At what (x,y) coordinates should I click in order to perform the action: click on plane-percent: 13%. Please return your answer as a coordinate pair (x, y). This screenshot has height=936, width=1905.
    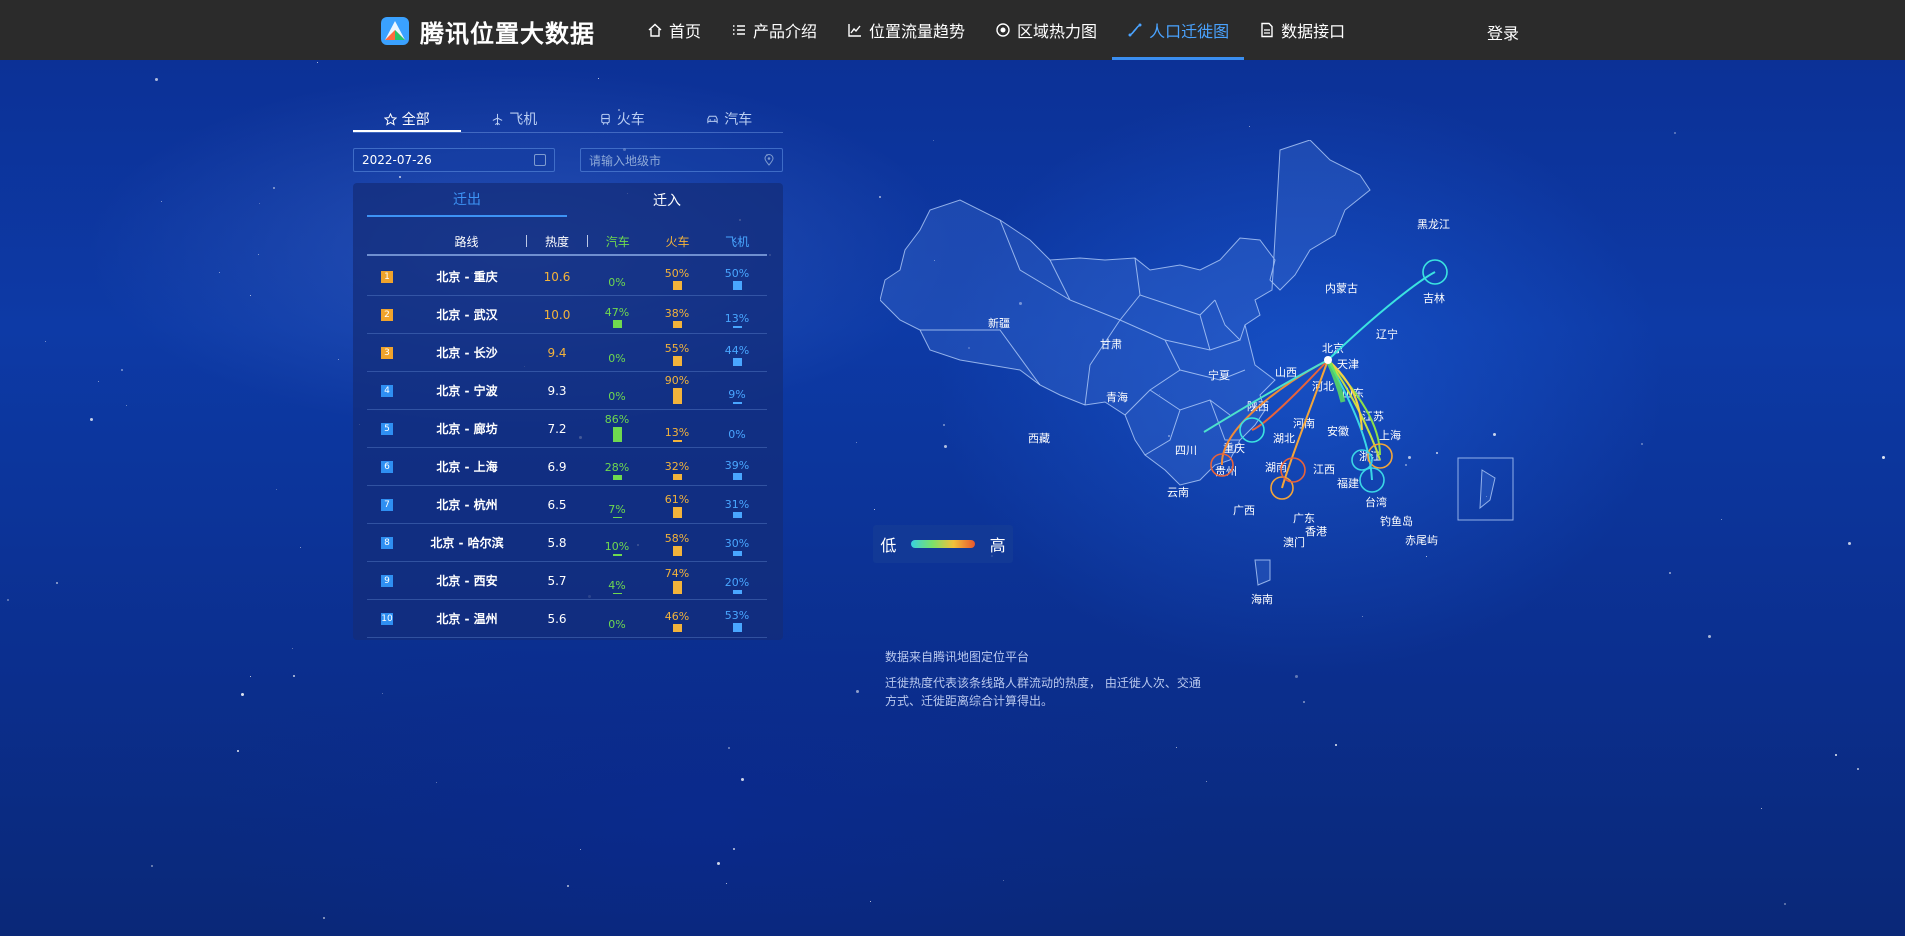
    Looking at the image, I should click on (737, 318).